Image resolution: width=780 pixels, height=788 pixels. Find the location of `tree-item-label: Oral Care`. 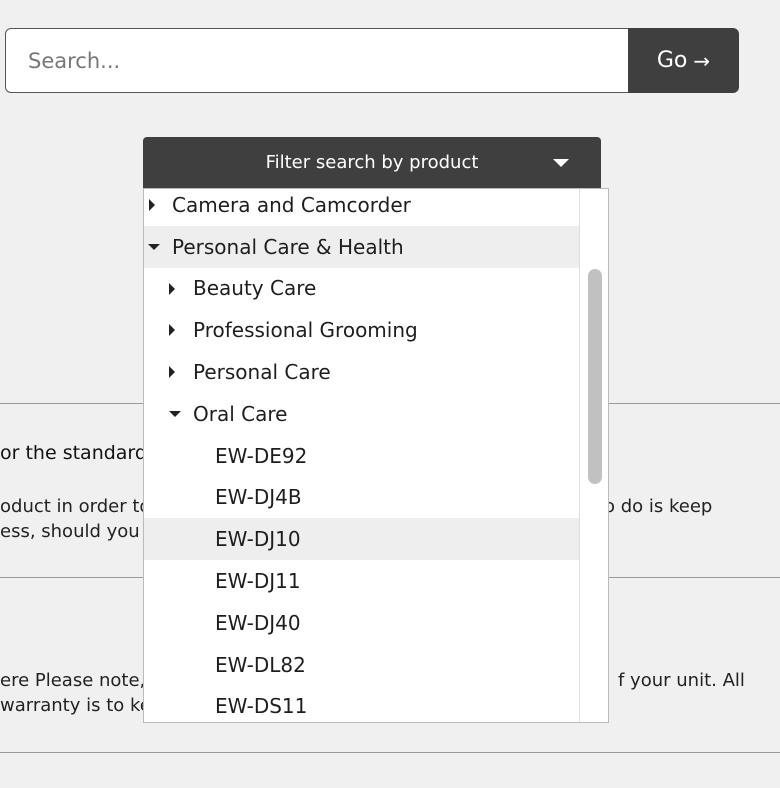

tree-item-label: Oral Care is located at coordinates (240, 413).